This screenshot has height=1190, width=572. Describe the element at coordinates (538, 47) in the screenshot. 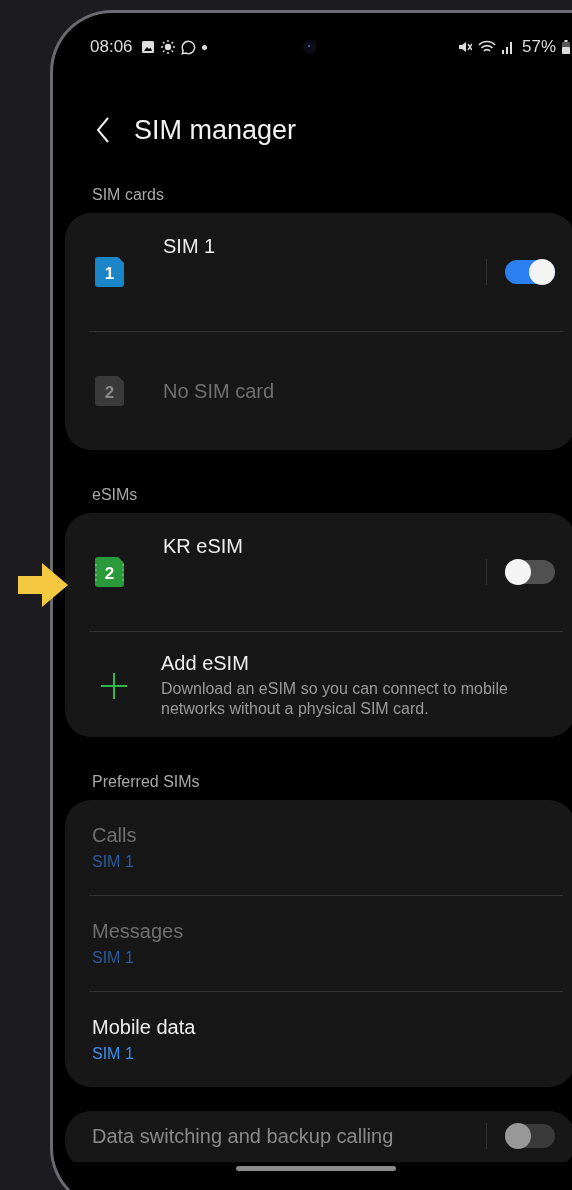

I see `battery-percent: 57%` at that location.